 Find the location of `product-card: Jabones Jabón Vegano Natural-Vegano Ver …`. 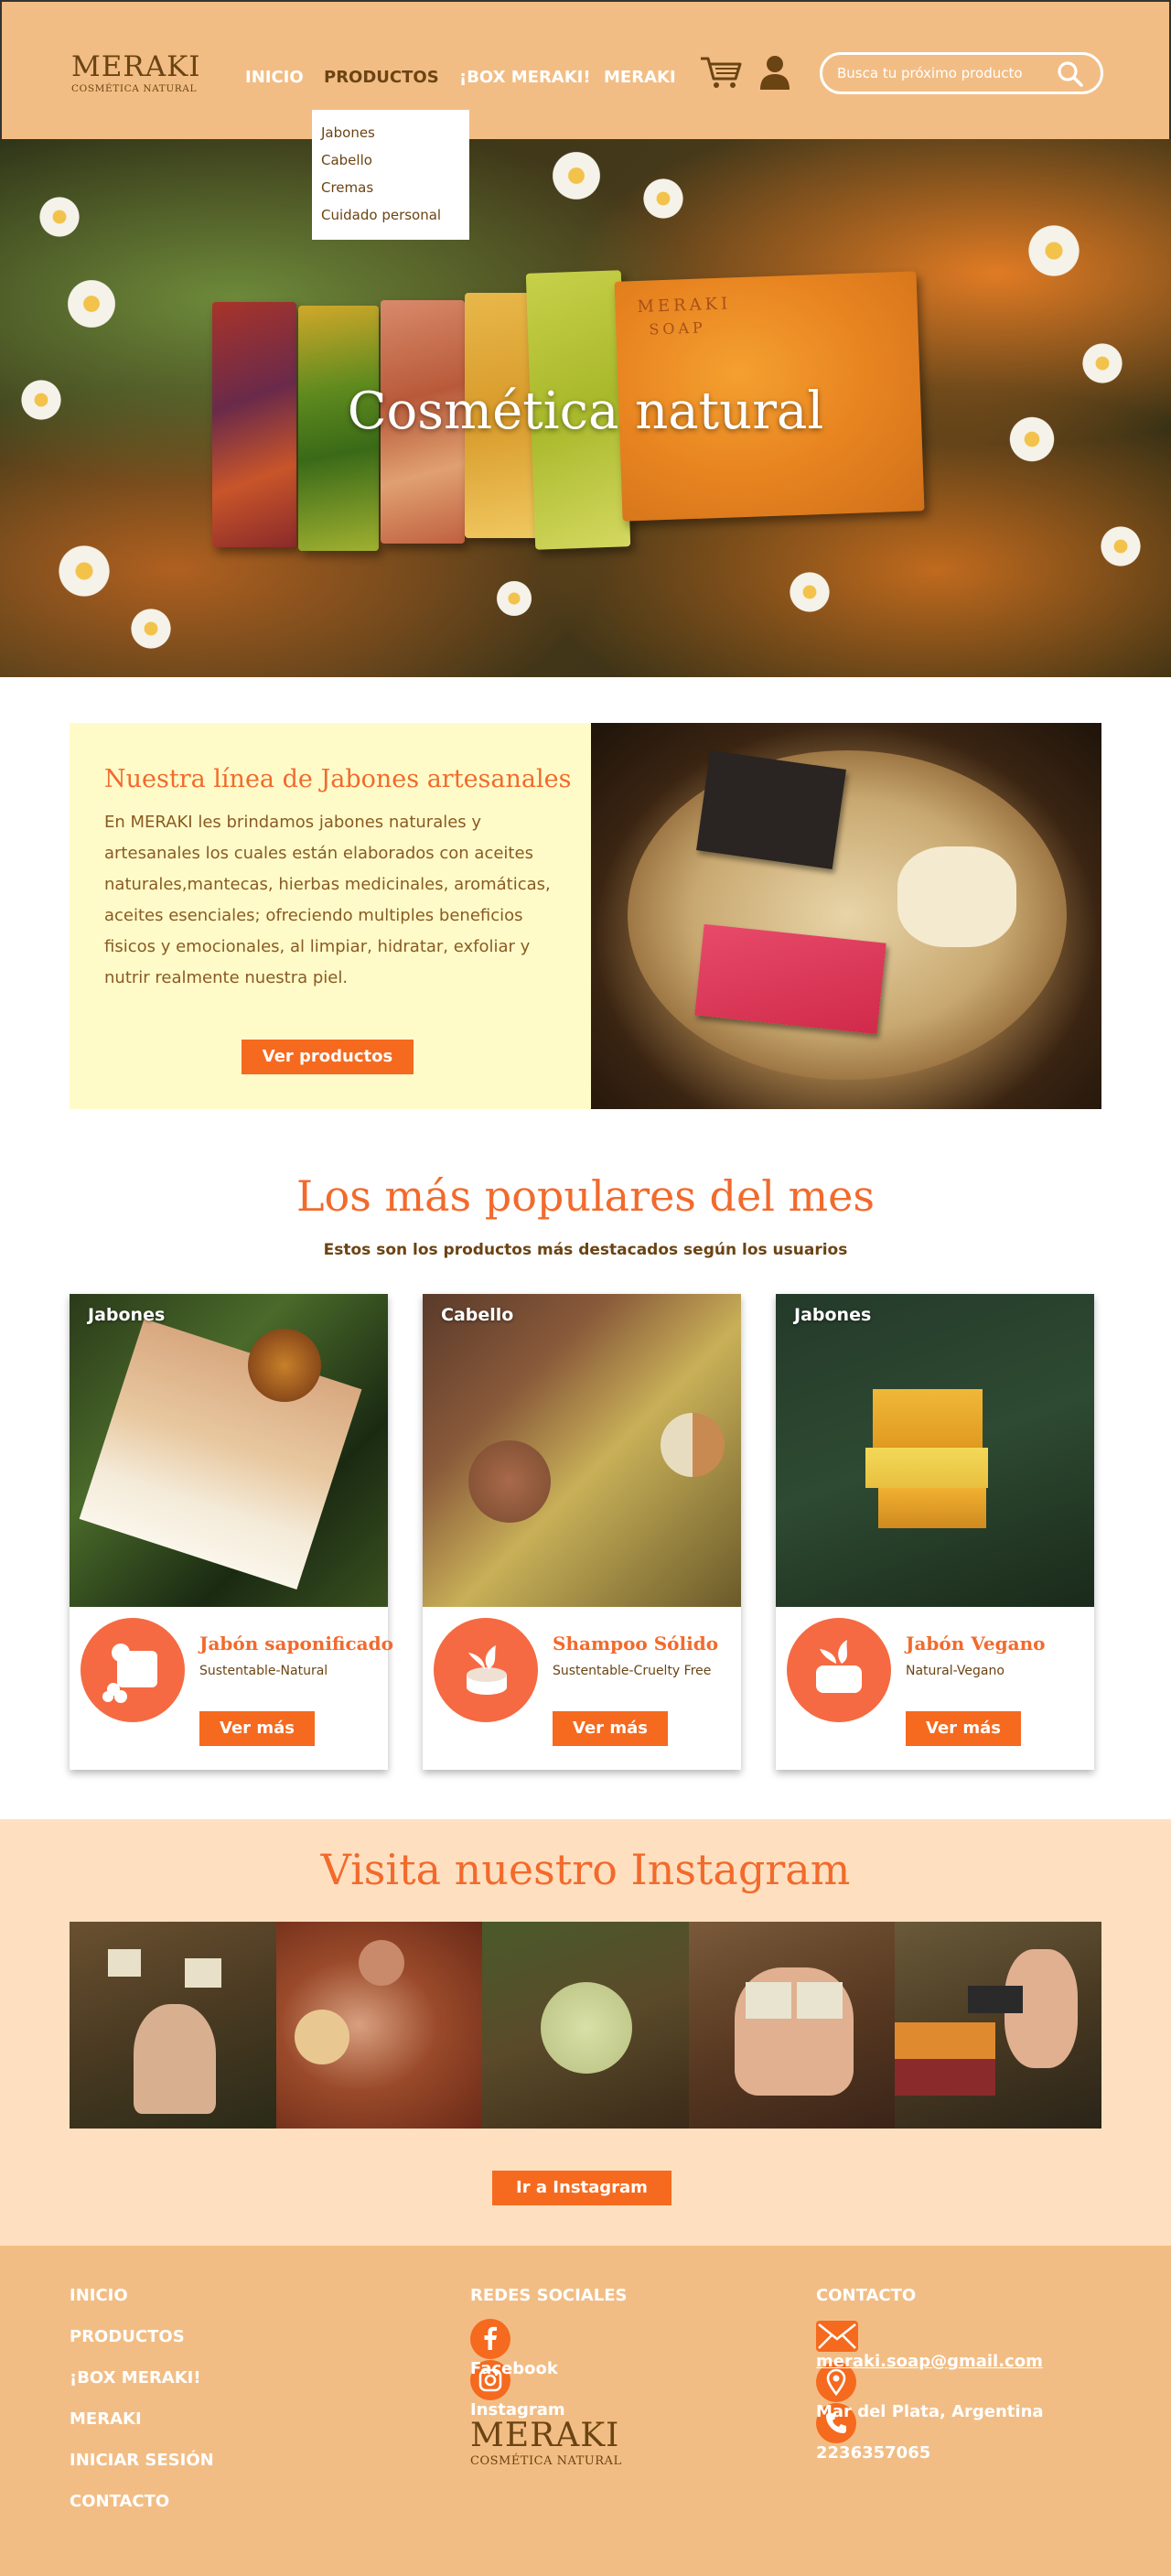

product-card: Jabones Jabón Vegano Natural-Vegano Ver … is located at coordinates (935, 1532).